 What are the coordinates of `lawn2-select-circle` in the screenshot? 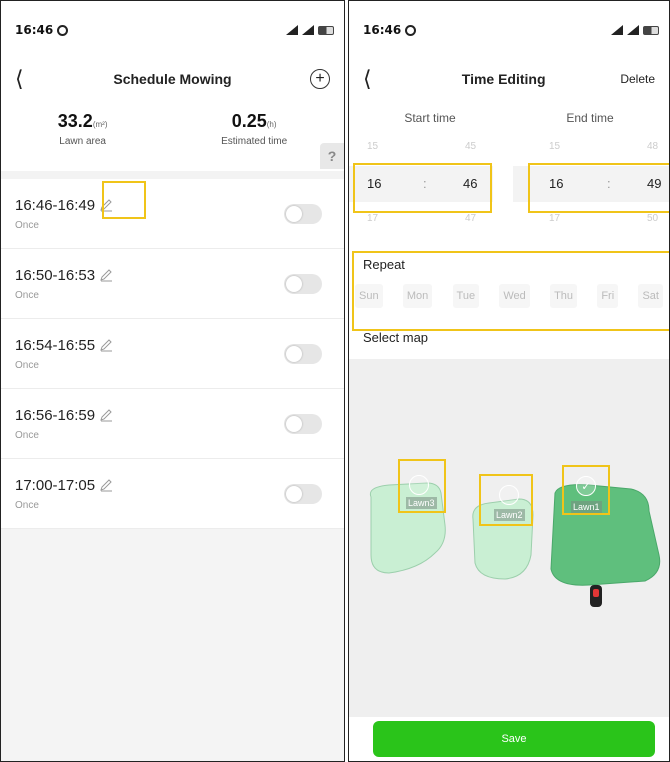 It's located at (509, 495).